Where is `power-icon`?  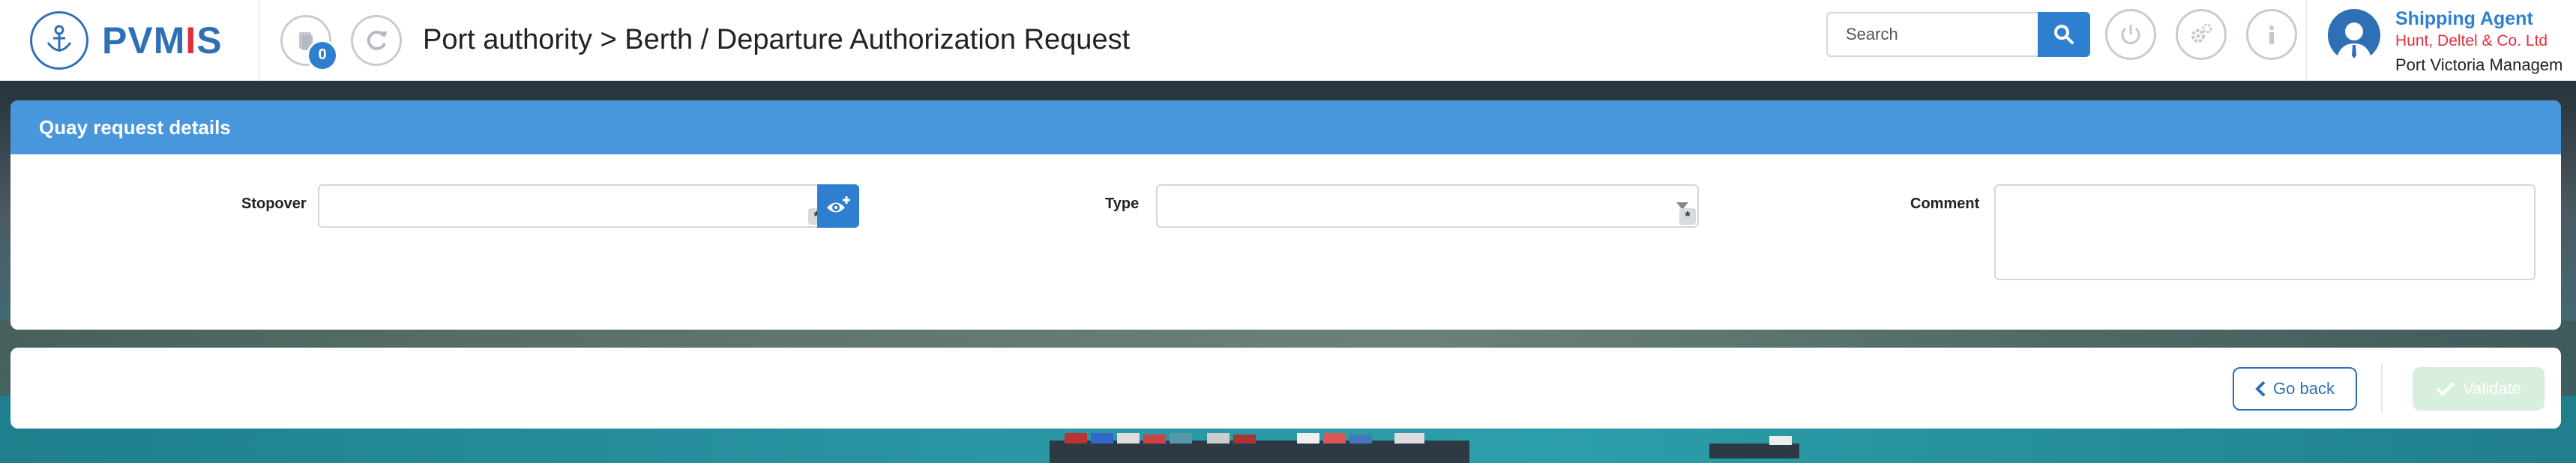 power-icon is located at coordinates (2130, 35).